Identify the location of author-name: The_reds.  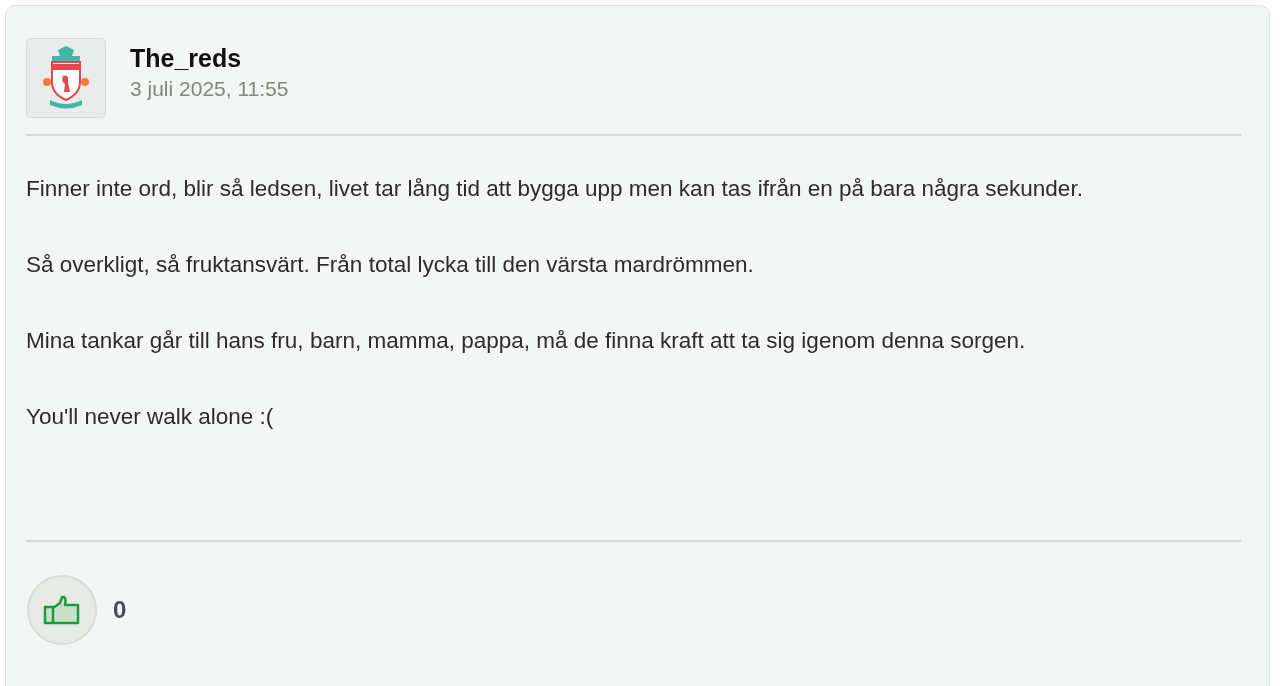
(209, 58).